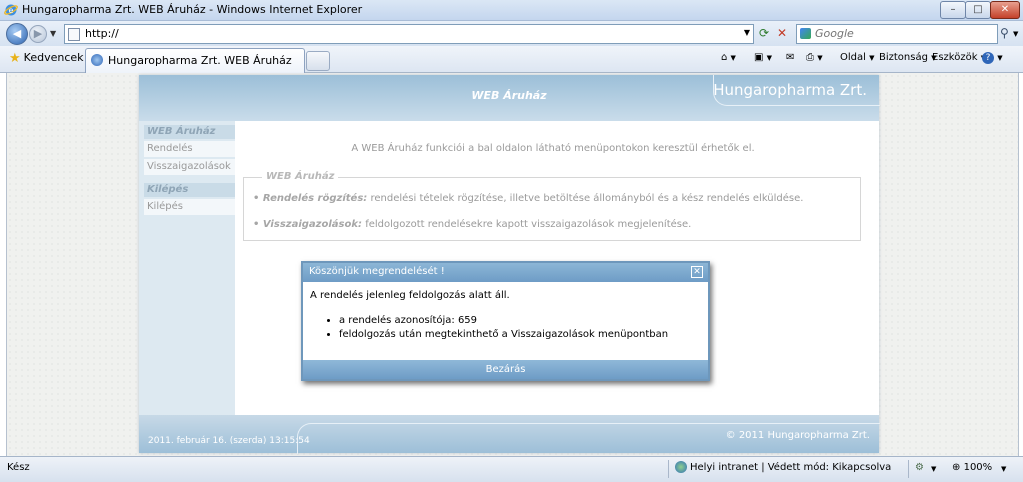 Image resolution: width=1023 pixels, height=482 pixels. I want to click on tab-page-icon, so click(97, 60).